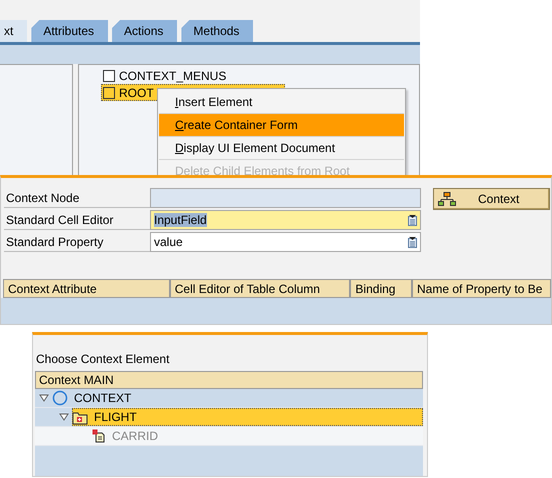 The height and width of the screenshot is (478, 552). Describe the element at coordinates (164, 75) in the screenshot. I see `tree-item: CONTEXT_MENUS` at that location.